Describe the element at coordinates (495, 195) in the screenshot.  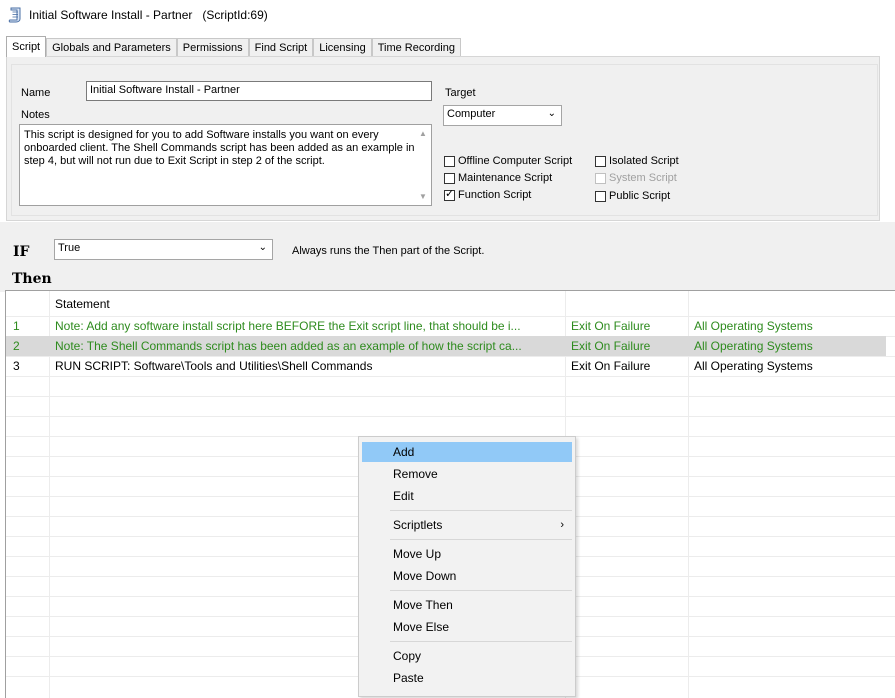
I see `checkbox-label: Function Script` at that location.